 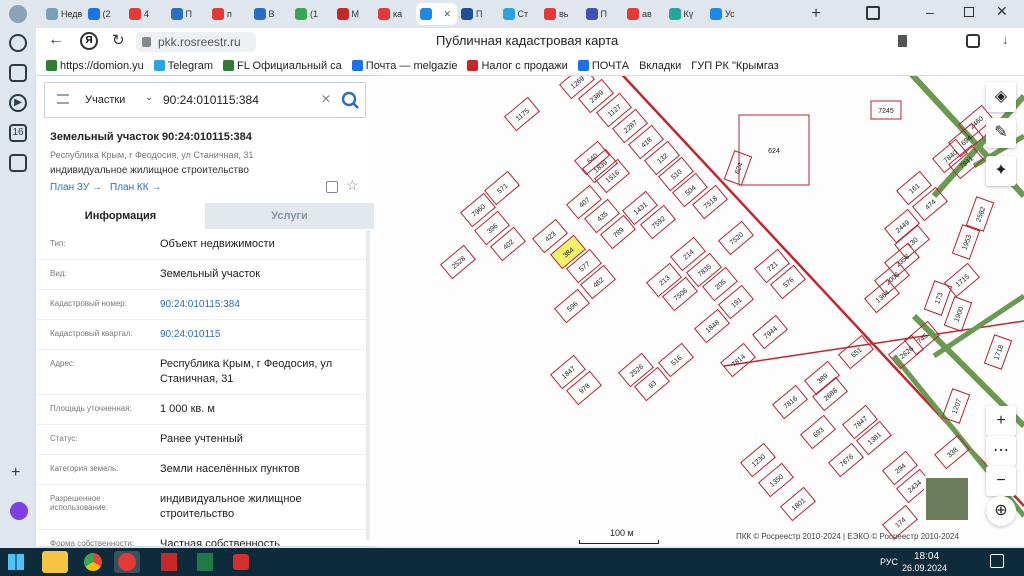 What do you see at coordinates (18, 73) in the screenshot?
I see `collections-icon` at bounding box center [18, 73].